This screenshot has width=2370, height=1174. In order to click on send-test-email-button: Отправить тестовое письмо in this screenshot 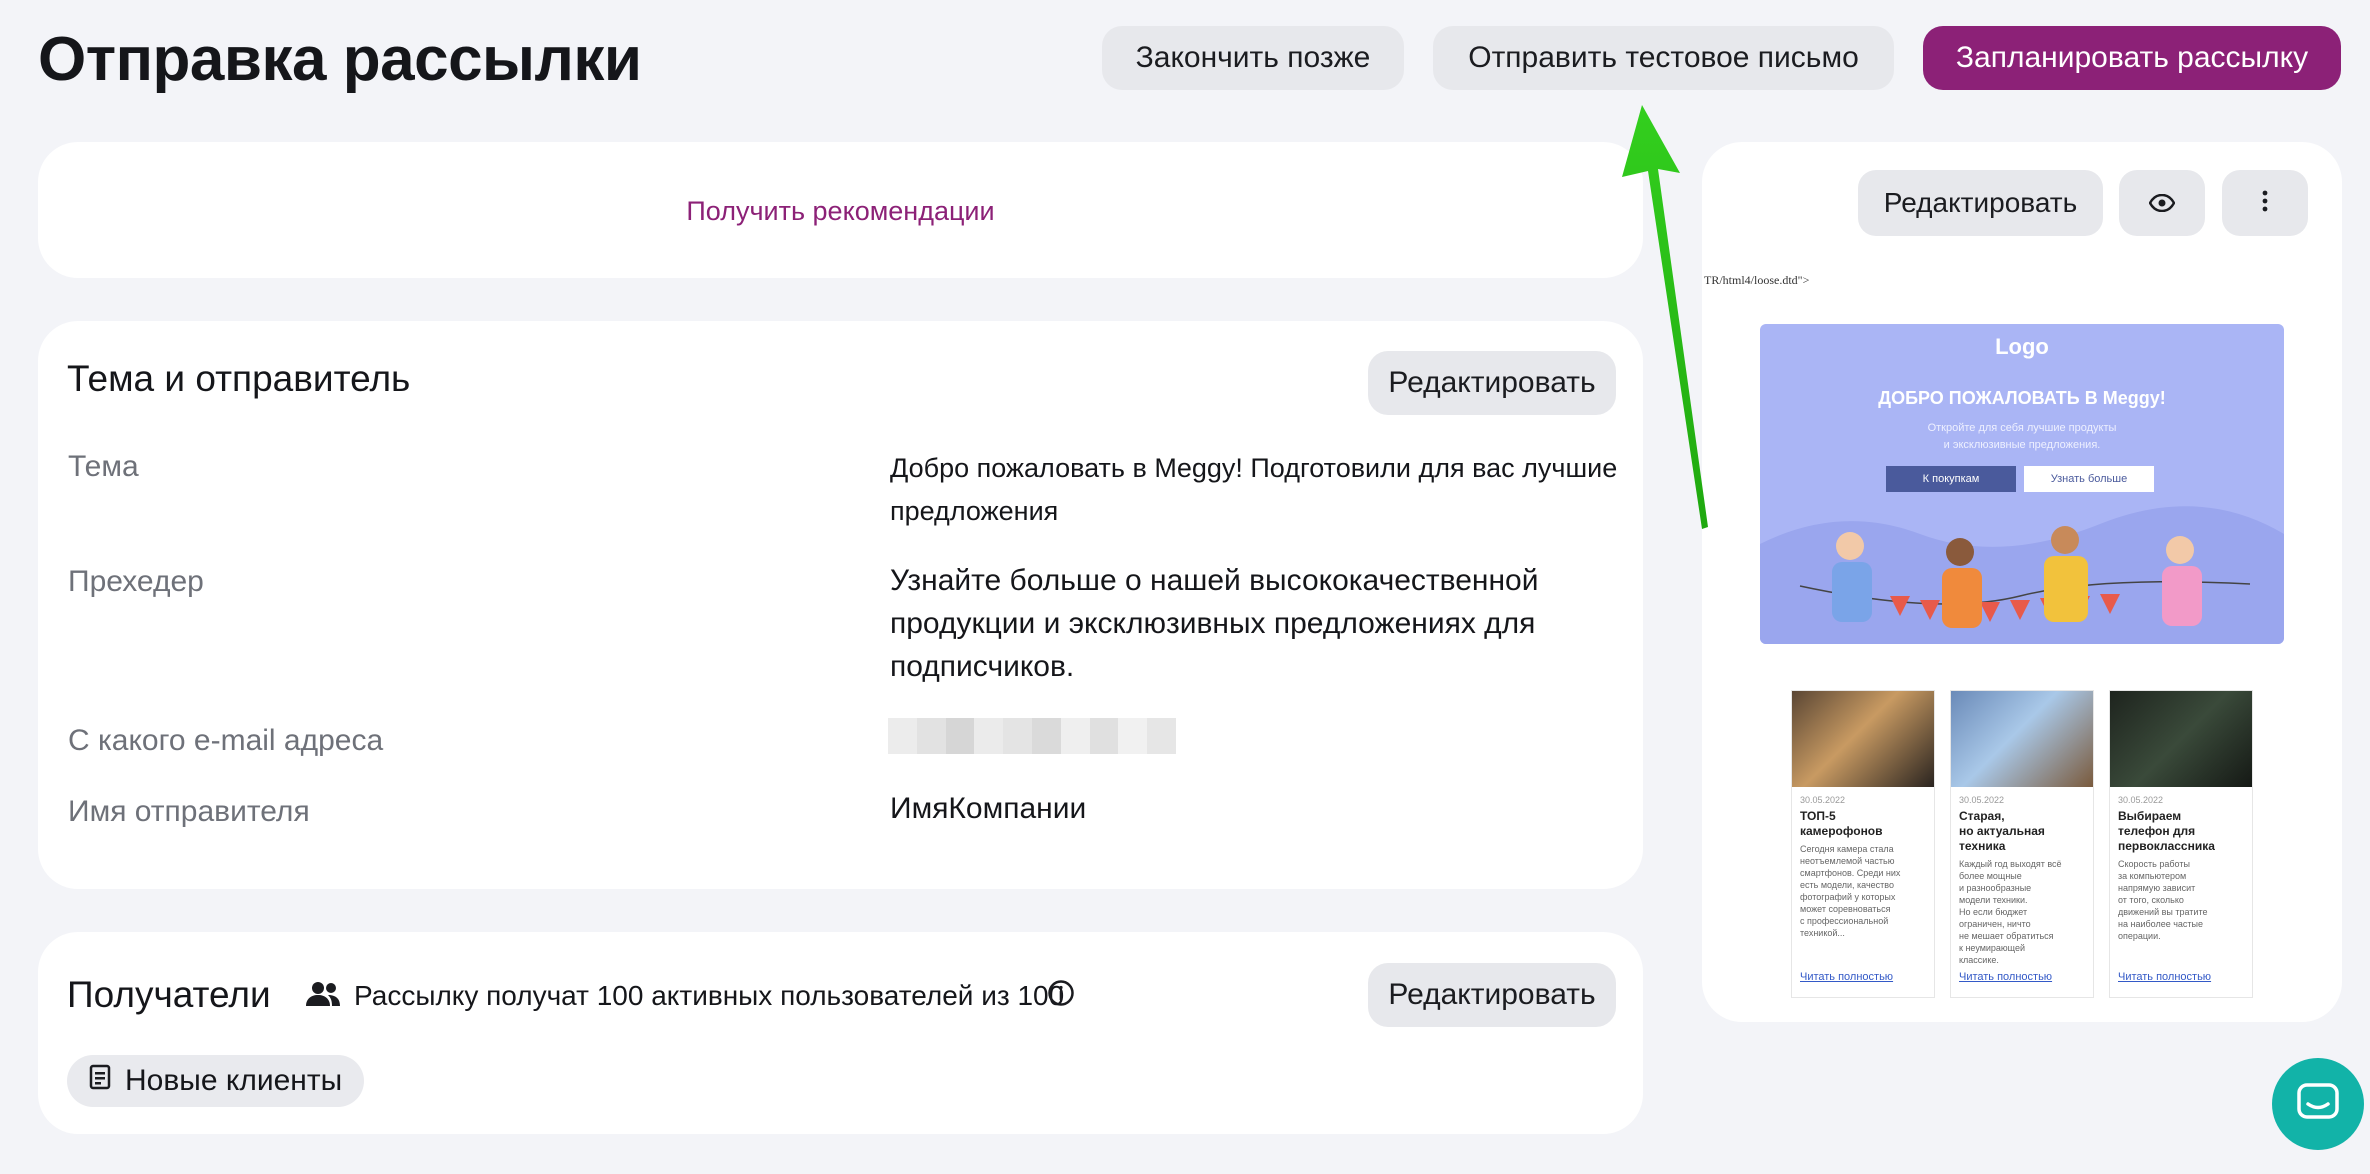, I will do `click(1663, 58)`.